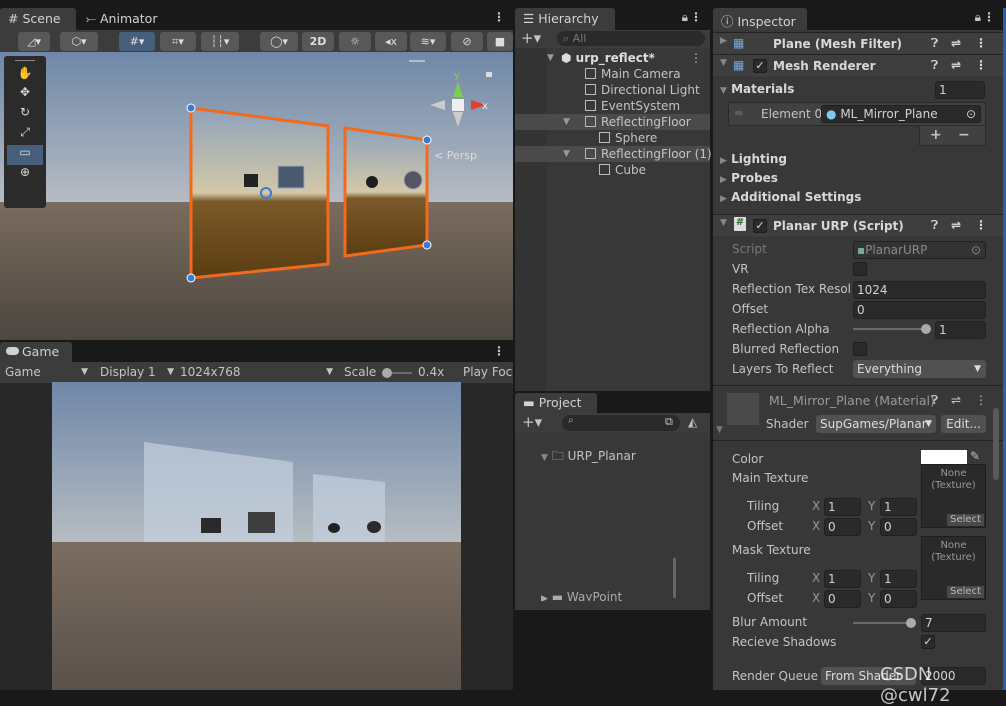 The image size is (1006, 706). Describe the element at coordinates (749, 178) in the screenshot. I see `foldout-probes: ▶ Probes` at that location.